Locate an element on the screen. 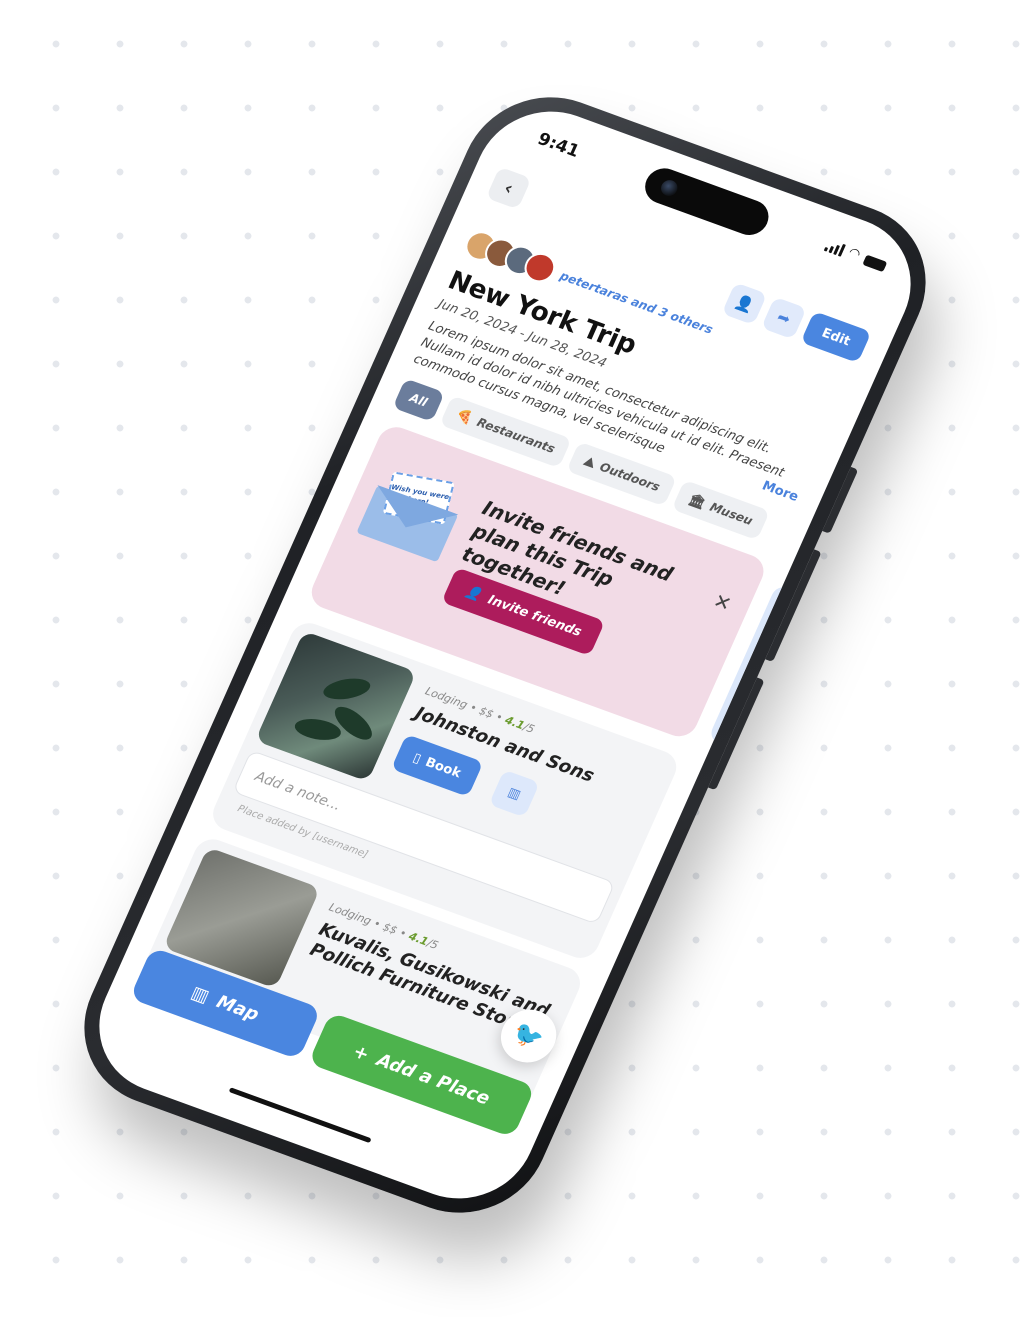 The width and height of the screenshot is (1024, 1317). add-collaborator-button: 👤 is located at coordinates (744, 304).